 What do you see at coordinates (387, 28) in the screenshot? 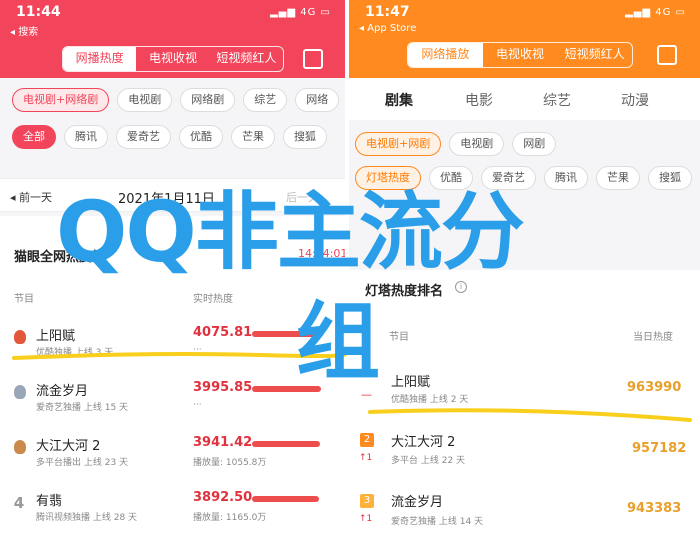
I see `right-back-link: ◂ App Store` at bounding box center [387, 28].